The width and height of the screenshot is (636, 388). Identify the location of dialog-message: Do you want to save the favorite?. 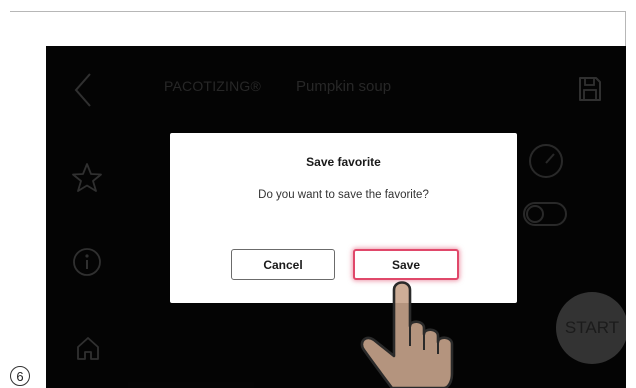
(343, 195).